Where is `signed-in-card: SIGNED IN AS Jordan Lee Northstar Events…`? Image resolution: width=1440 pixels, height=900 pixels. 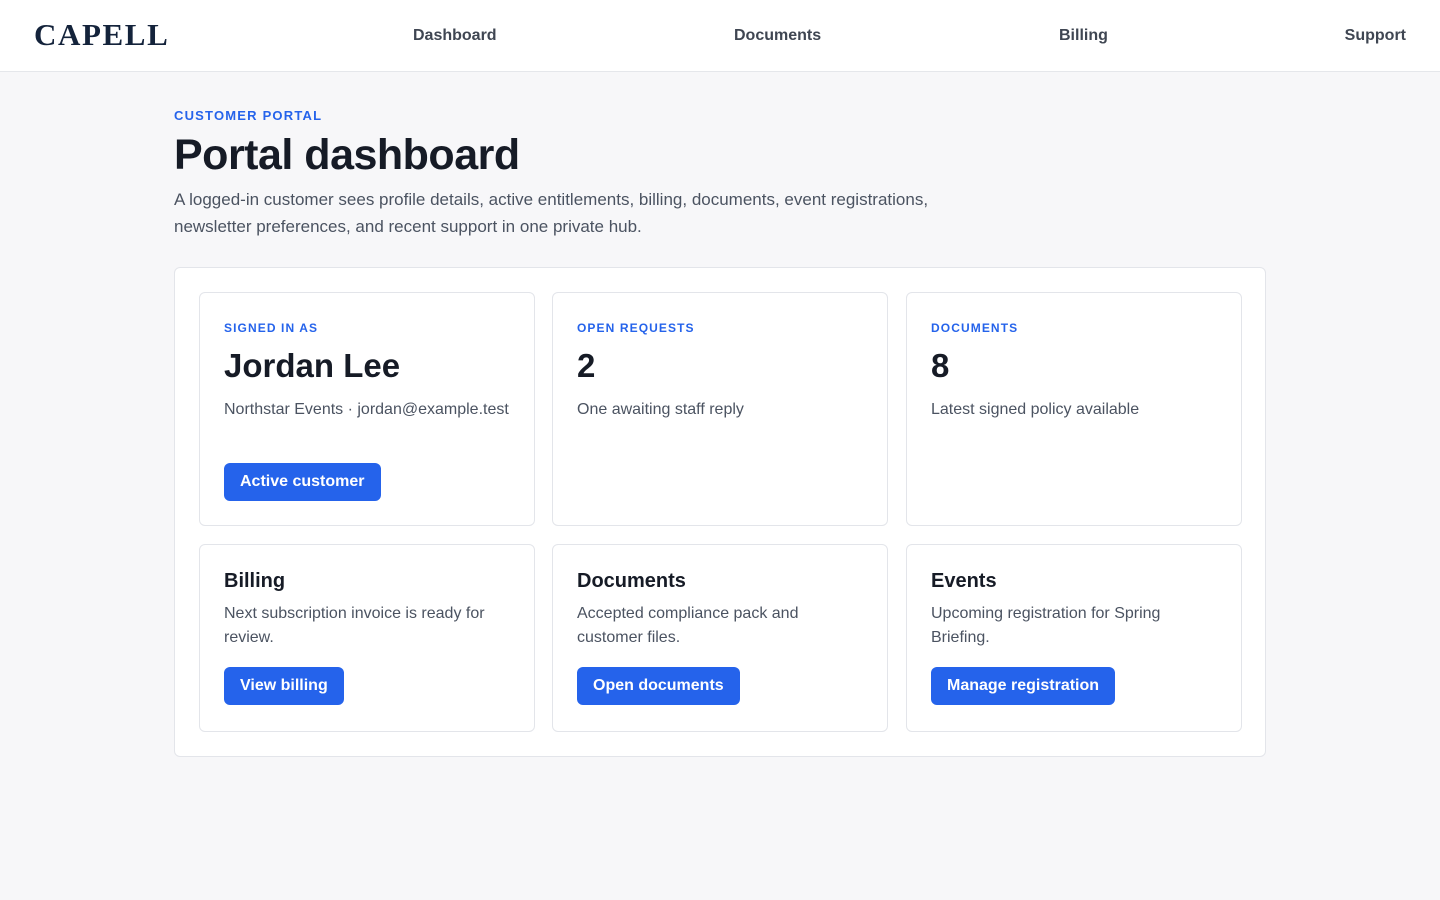 signed-in-card: SIGNED IN AS Jordan Lee Northstar Events… is located at coordinates (367, 409).